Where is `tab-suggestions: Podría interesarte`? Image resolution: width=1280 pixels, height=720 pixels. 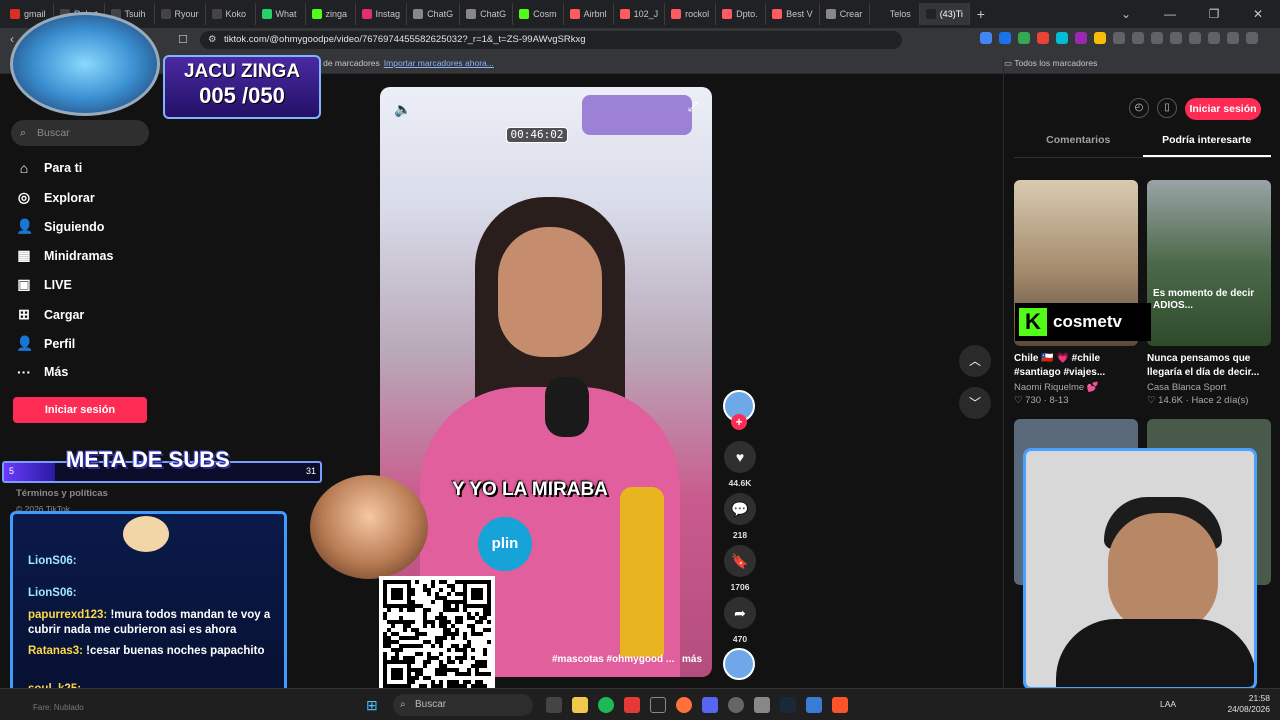 tab-suggestions: Podría interesarte is located at coordinates (1206, 143).